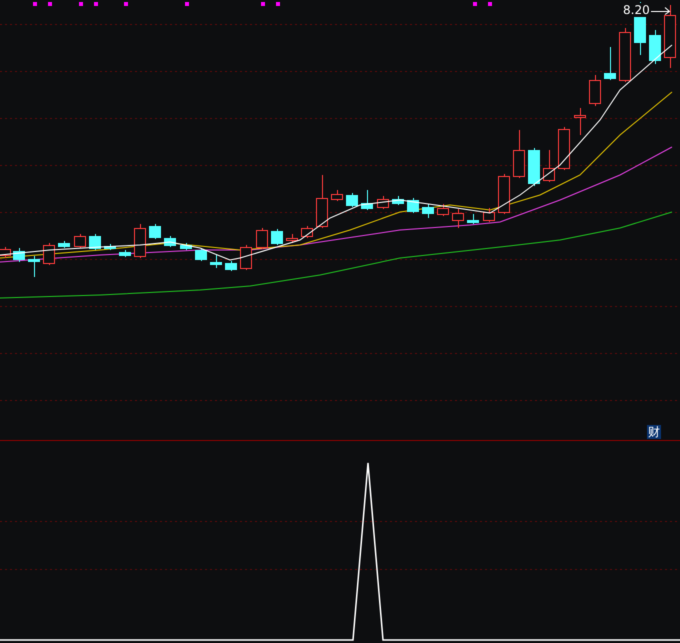  I want to click on price-label: 8.20, so click(636, 10).